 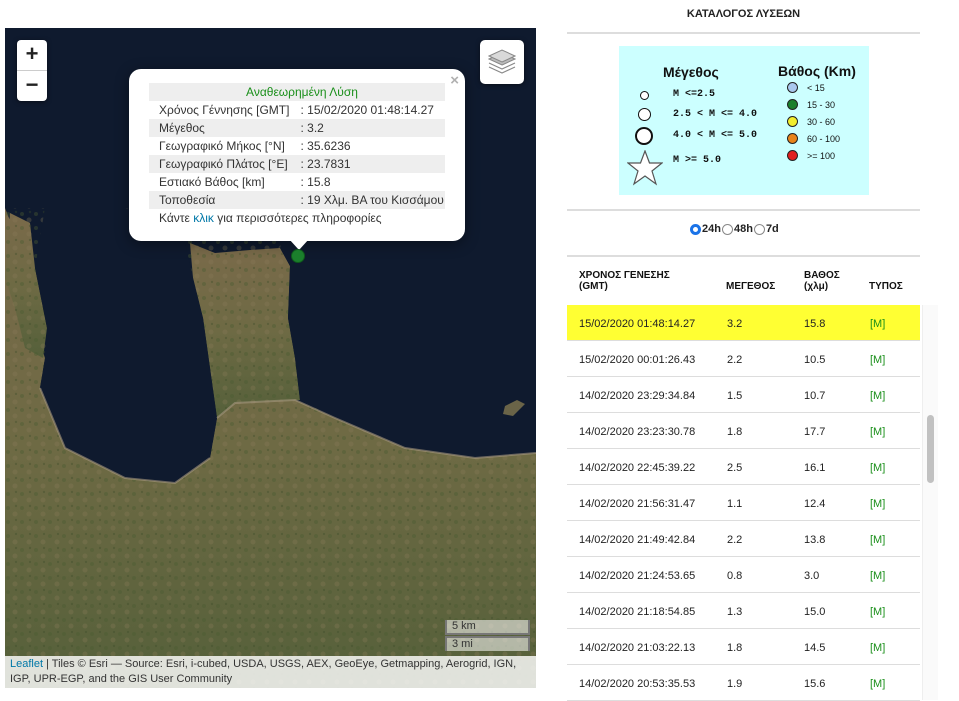 What do you see at coordinates (735, 396) in the screenshot?
I see `cell-magnitude: 1.5` at bounding box center [735, 396].